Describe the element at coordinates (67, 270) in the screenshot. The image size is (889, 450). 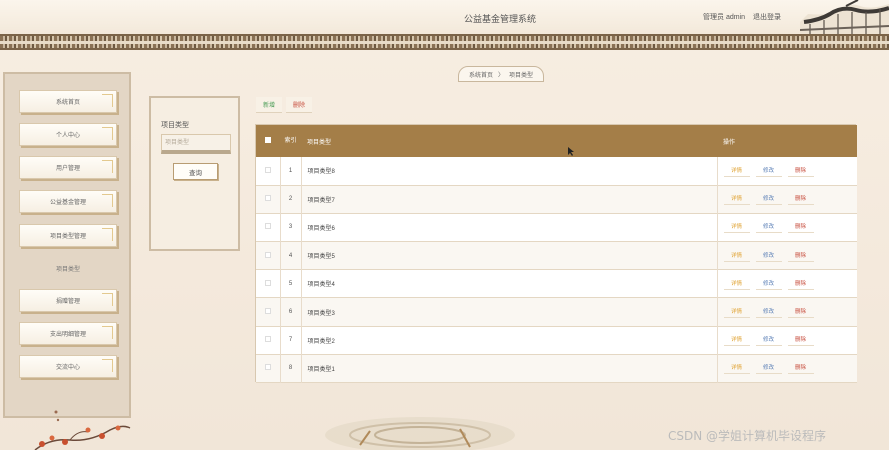
I see `sidebar-section-label: 项目类型` at that location.